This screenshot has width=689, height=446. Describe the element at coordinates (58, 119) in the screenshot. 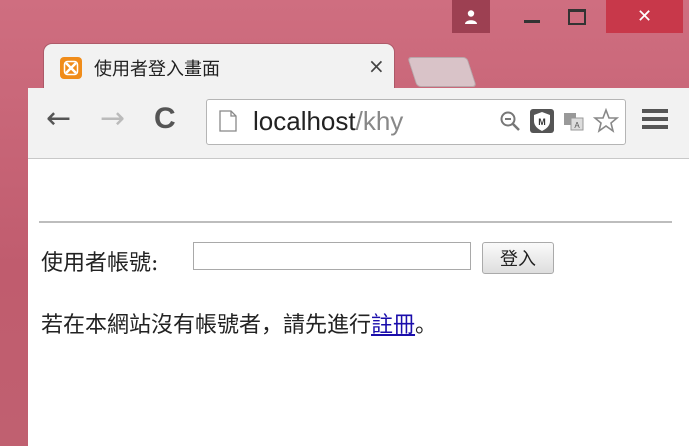

I see `back-button: ←` at that location.